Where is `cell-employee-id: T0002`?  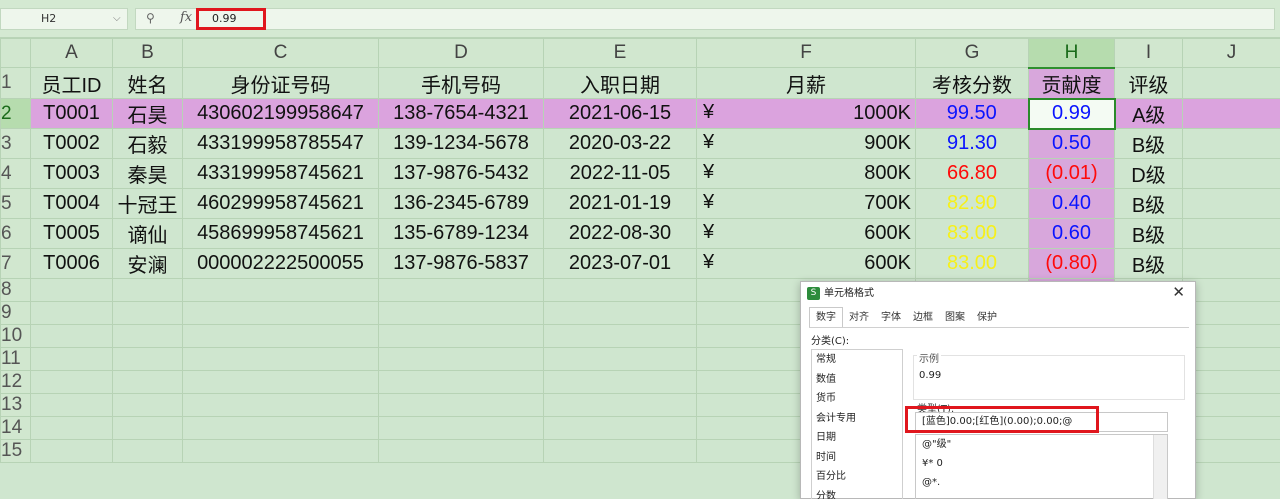
cell-employee-id: T0002 is located at coordinates (71, 143).